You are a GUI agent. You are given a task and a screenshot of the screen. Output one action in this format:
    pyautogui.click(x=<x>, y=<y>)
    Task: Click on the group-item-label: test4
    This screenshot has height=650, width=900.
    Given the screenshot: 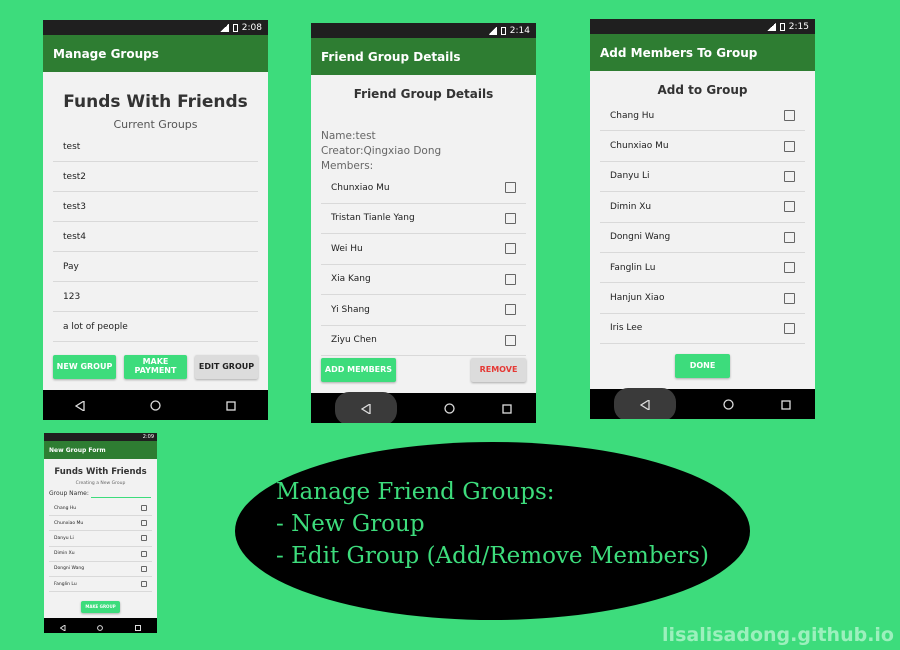 What is the action you would take?
    pyautogui.click(x=75, y=236)
    